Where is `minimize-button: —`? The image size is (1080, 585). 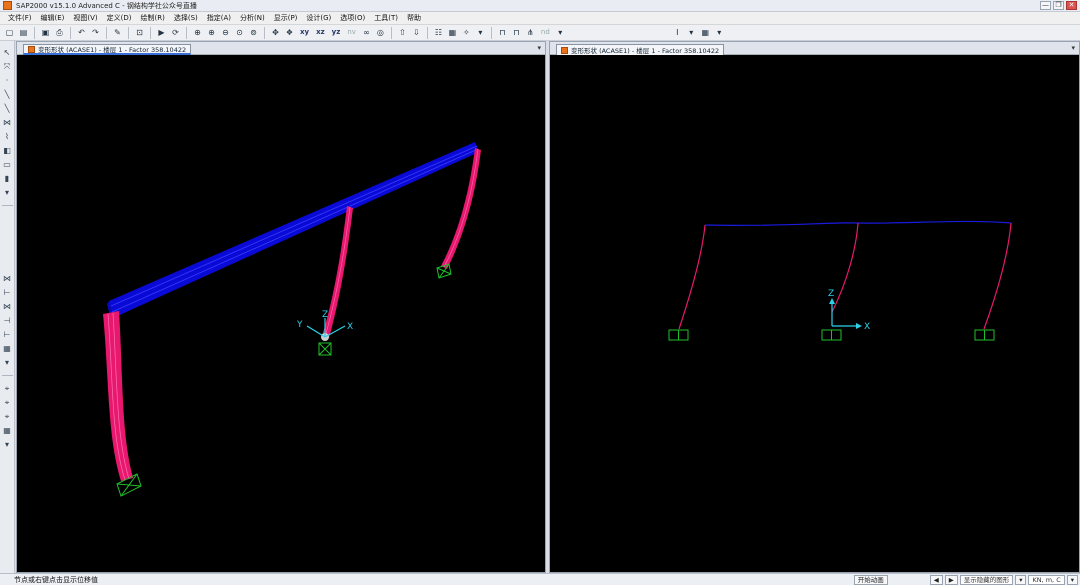 minimize-button: — is located at coordinates (1045, 5).